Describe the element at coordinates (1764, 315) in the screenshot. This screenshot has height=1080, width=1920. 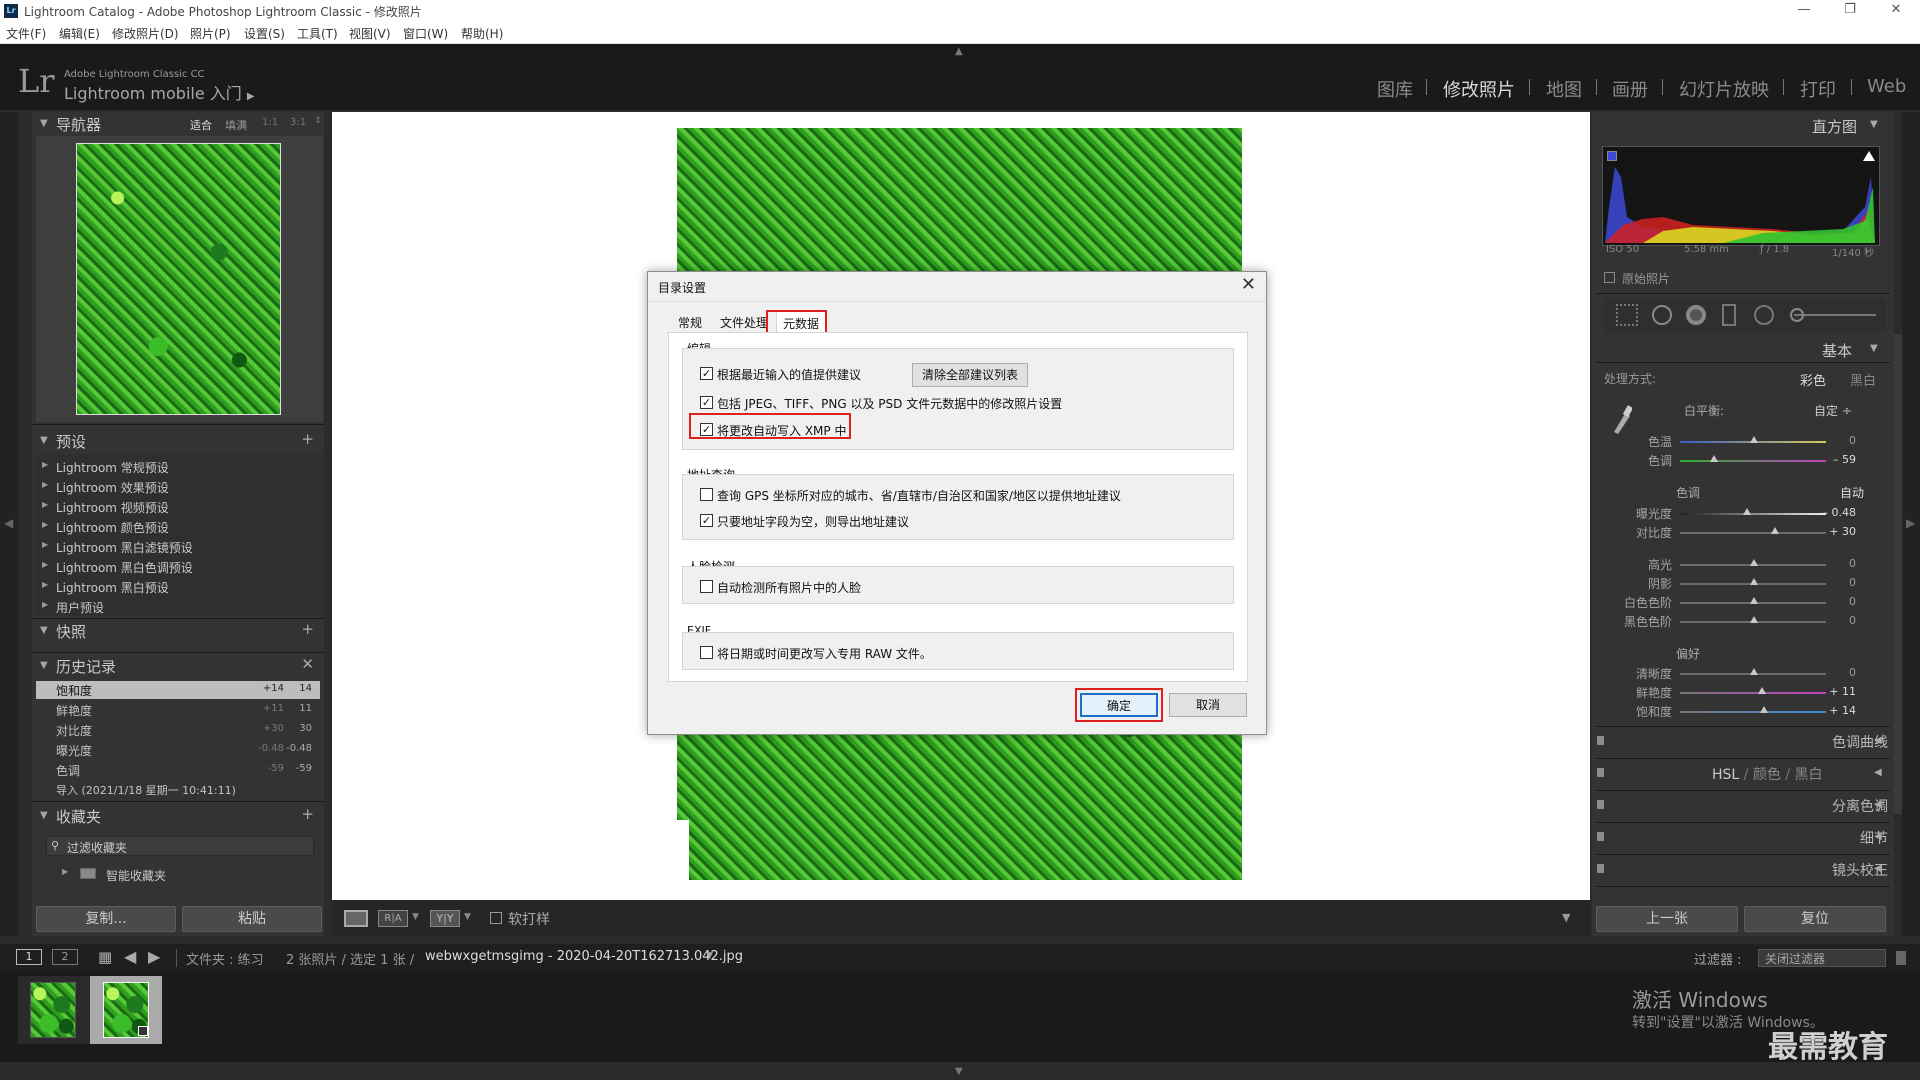
I see `radial-filter-icon` at that location.